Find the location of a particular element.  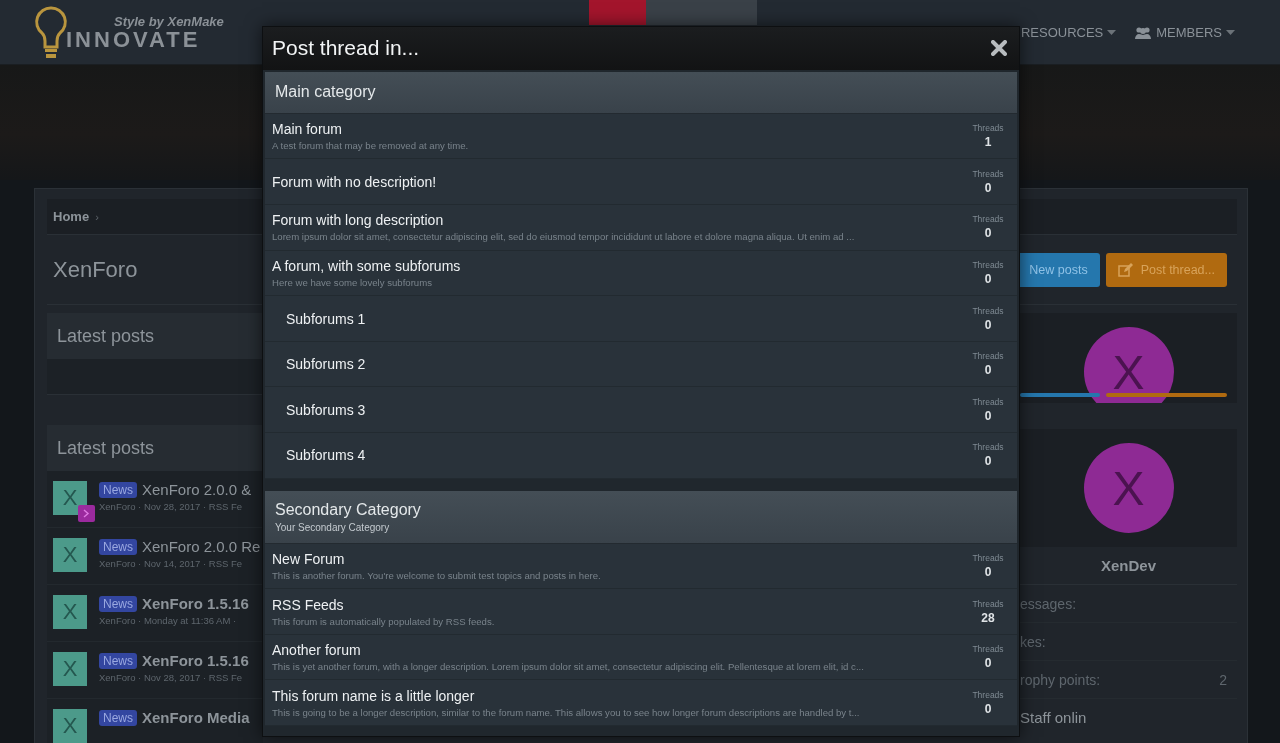

forum-name: New Forum is located at coordinates (436, 558).